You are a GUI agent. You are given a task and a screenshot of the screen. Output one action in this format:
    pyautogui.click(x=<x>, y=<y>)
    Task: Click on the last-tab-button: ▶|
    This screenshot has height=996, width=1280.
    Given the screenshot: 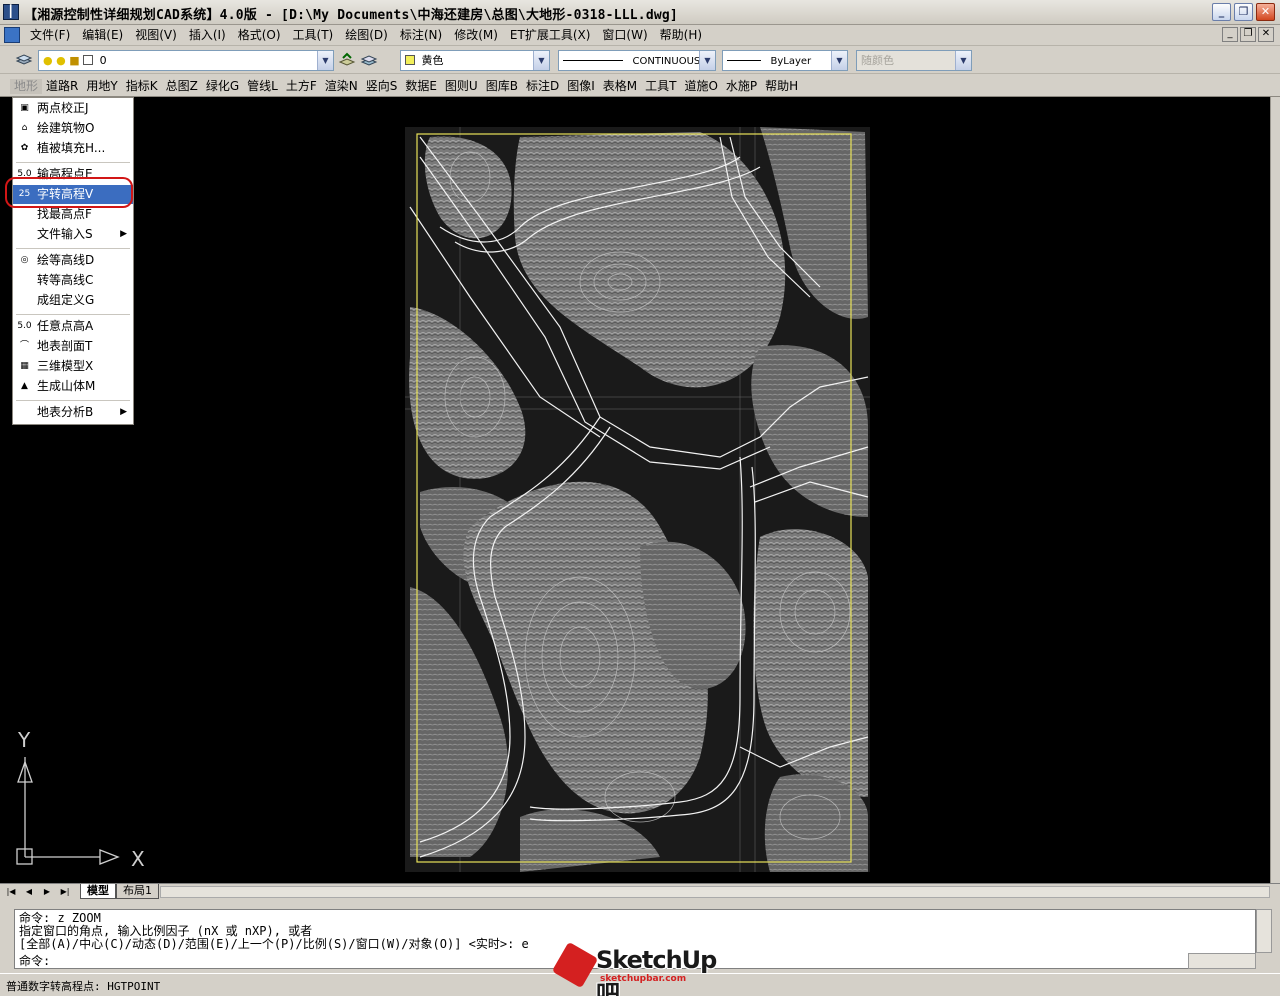 What is the action you would take?
    pyautogui.click(x=65, y=891)
    